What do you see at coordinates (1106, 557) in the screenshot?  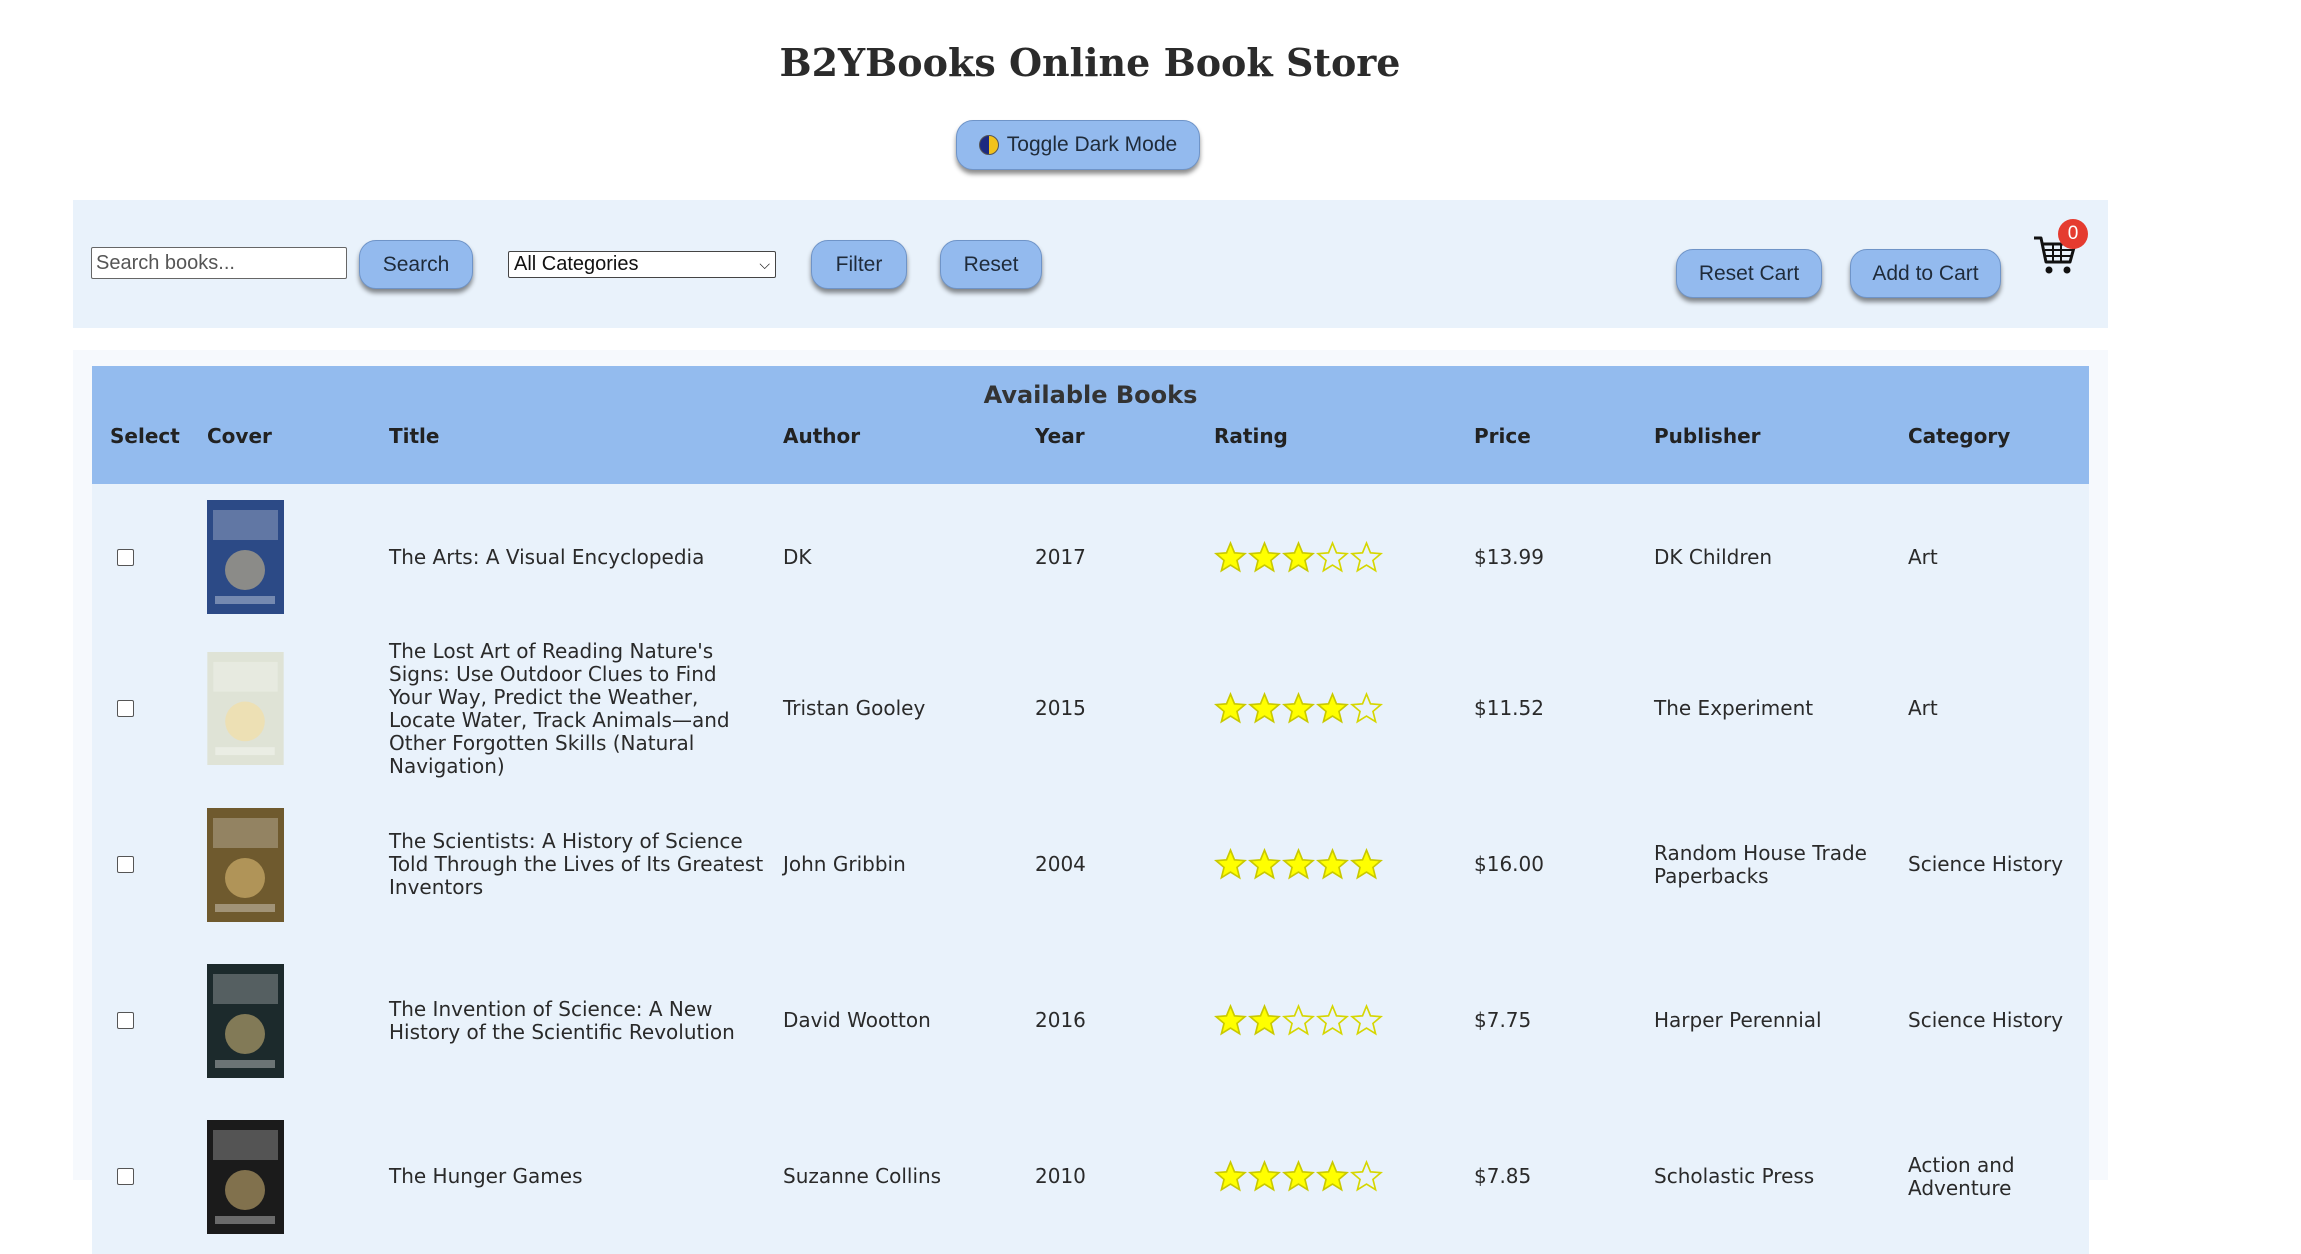 I see `book-year: 2017` at bounding box center [1106, 557].